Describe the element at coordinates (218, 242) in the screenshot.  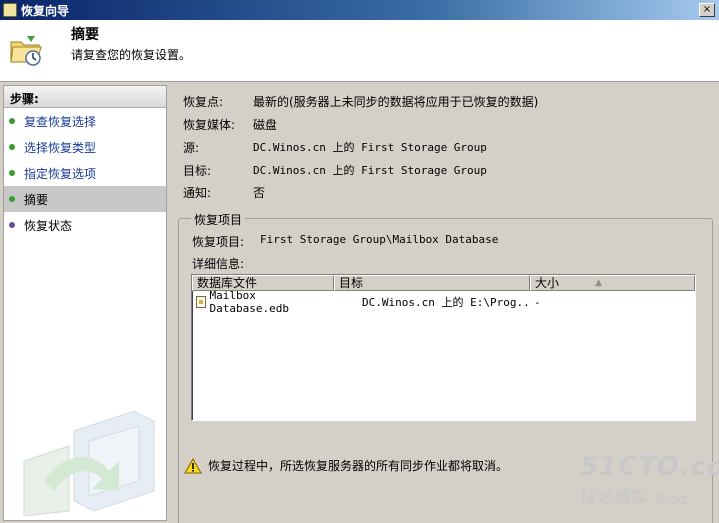
I see `recovery-item-label: 恢复项目:` at that location.